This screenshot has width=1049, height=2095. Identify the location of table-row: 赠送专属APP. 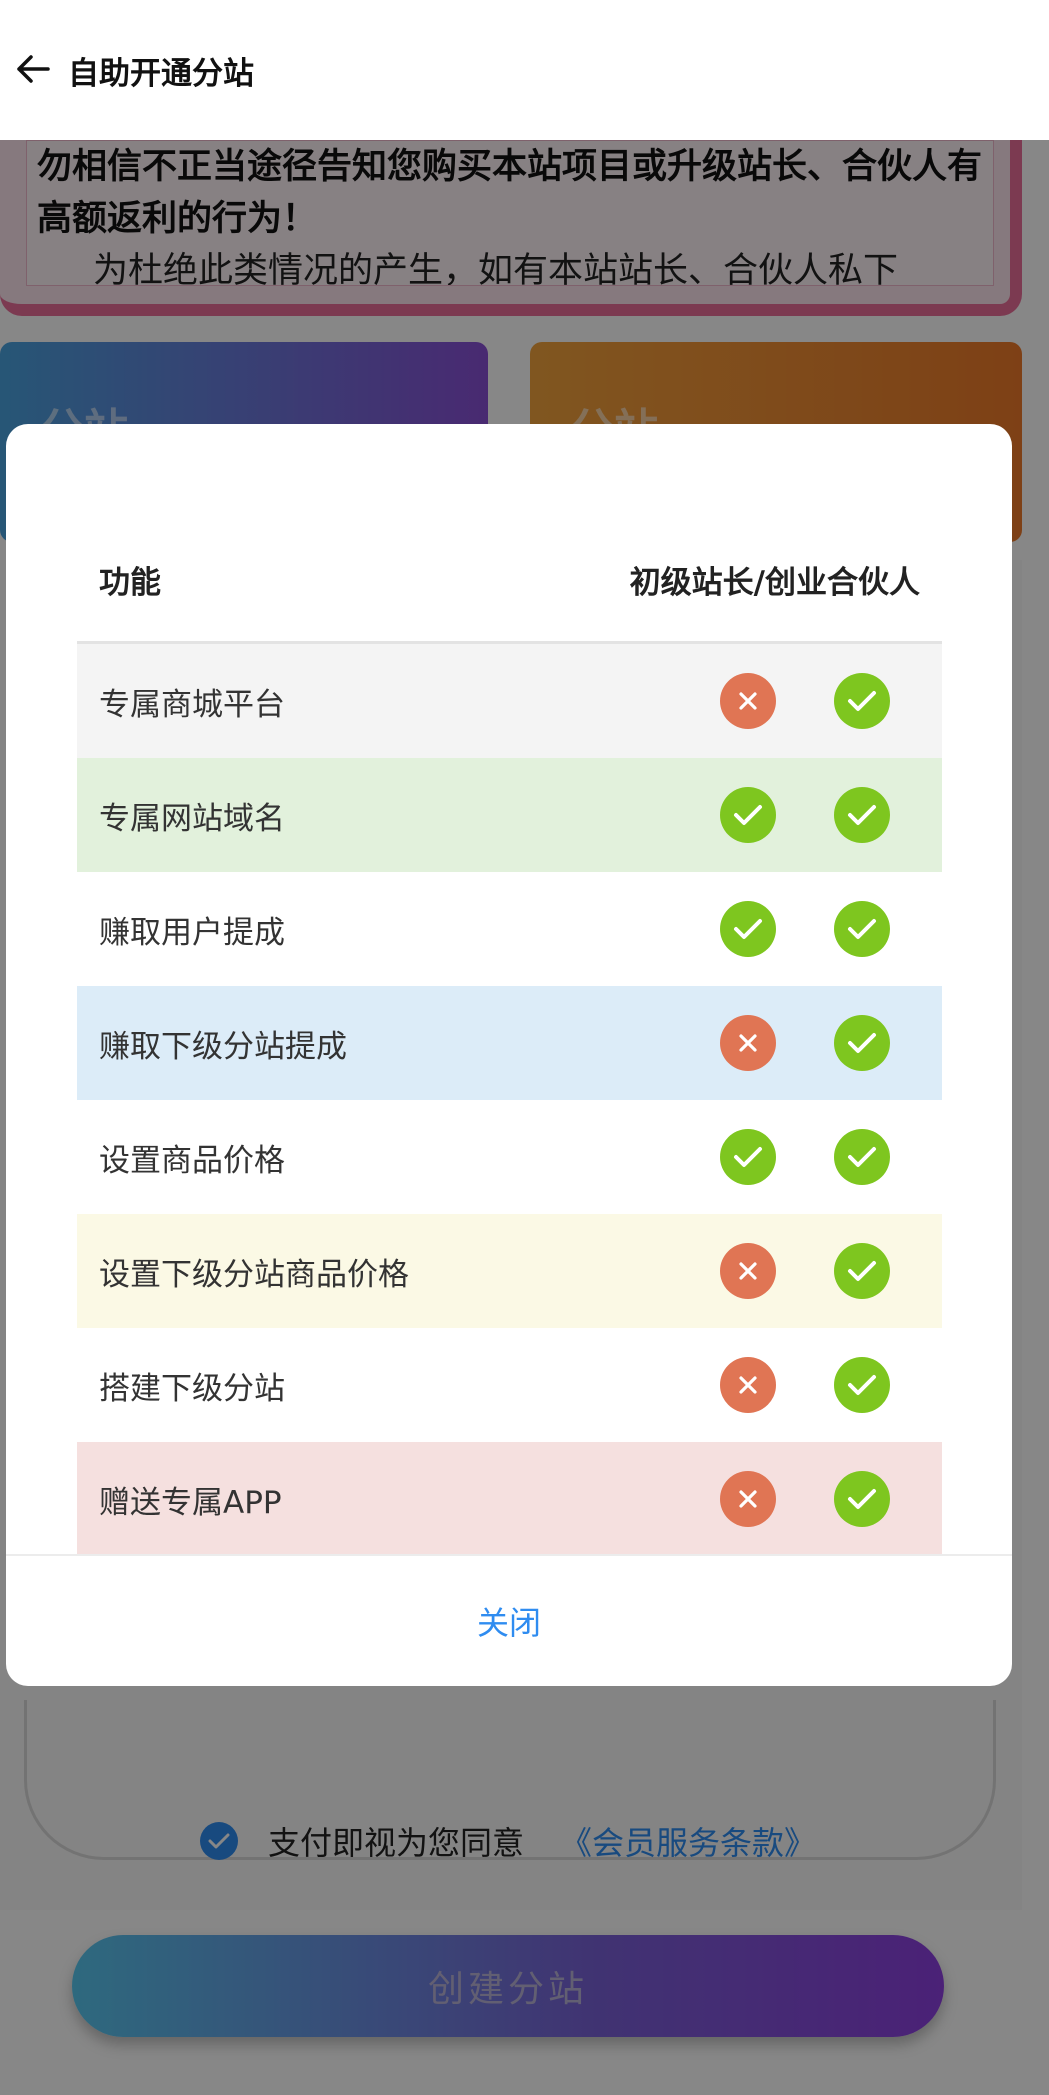
(509, 1499).